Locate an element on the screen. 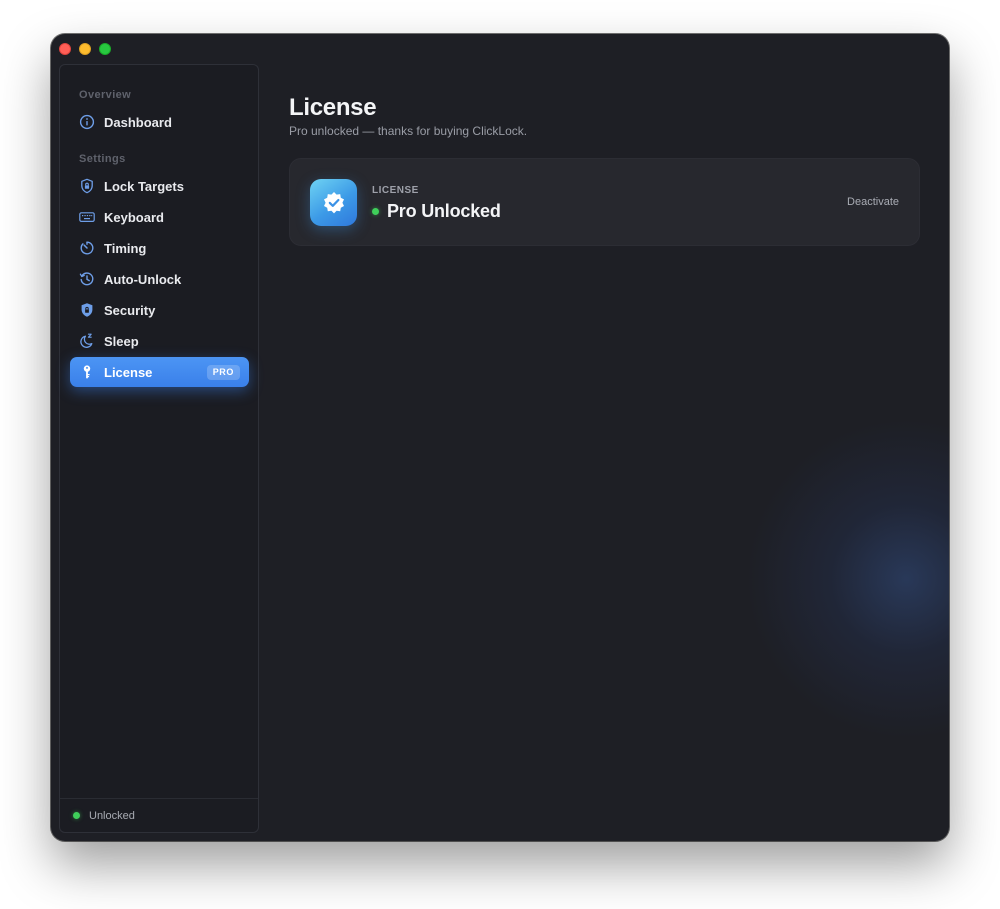 The height and width of the screenshot is (909, 1000). license-status: Pro Unlocked is located at coordinates (436, 211).